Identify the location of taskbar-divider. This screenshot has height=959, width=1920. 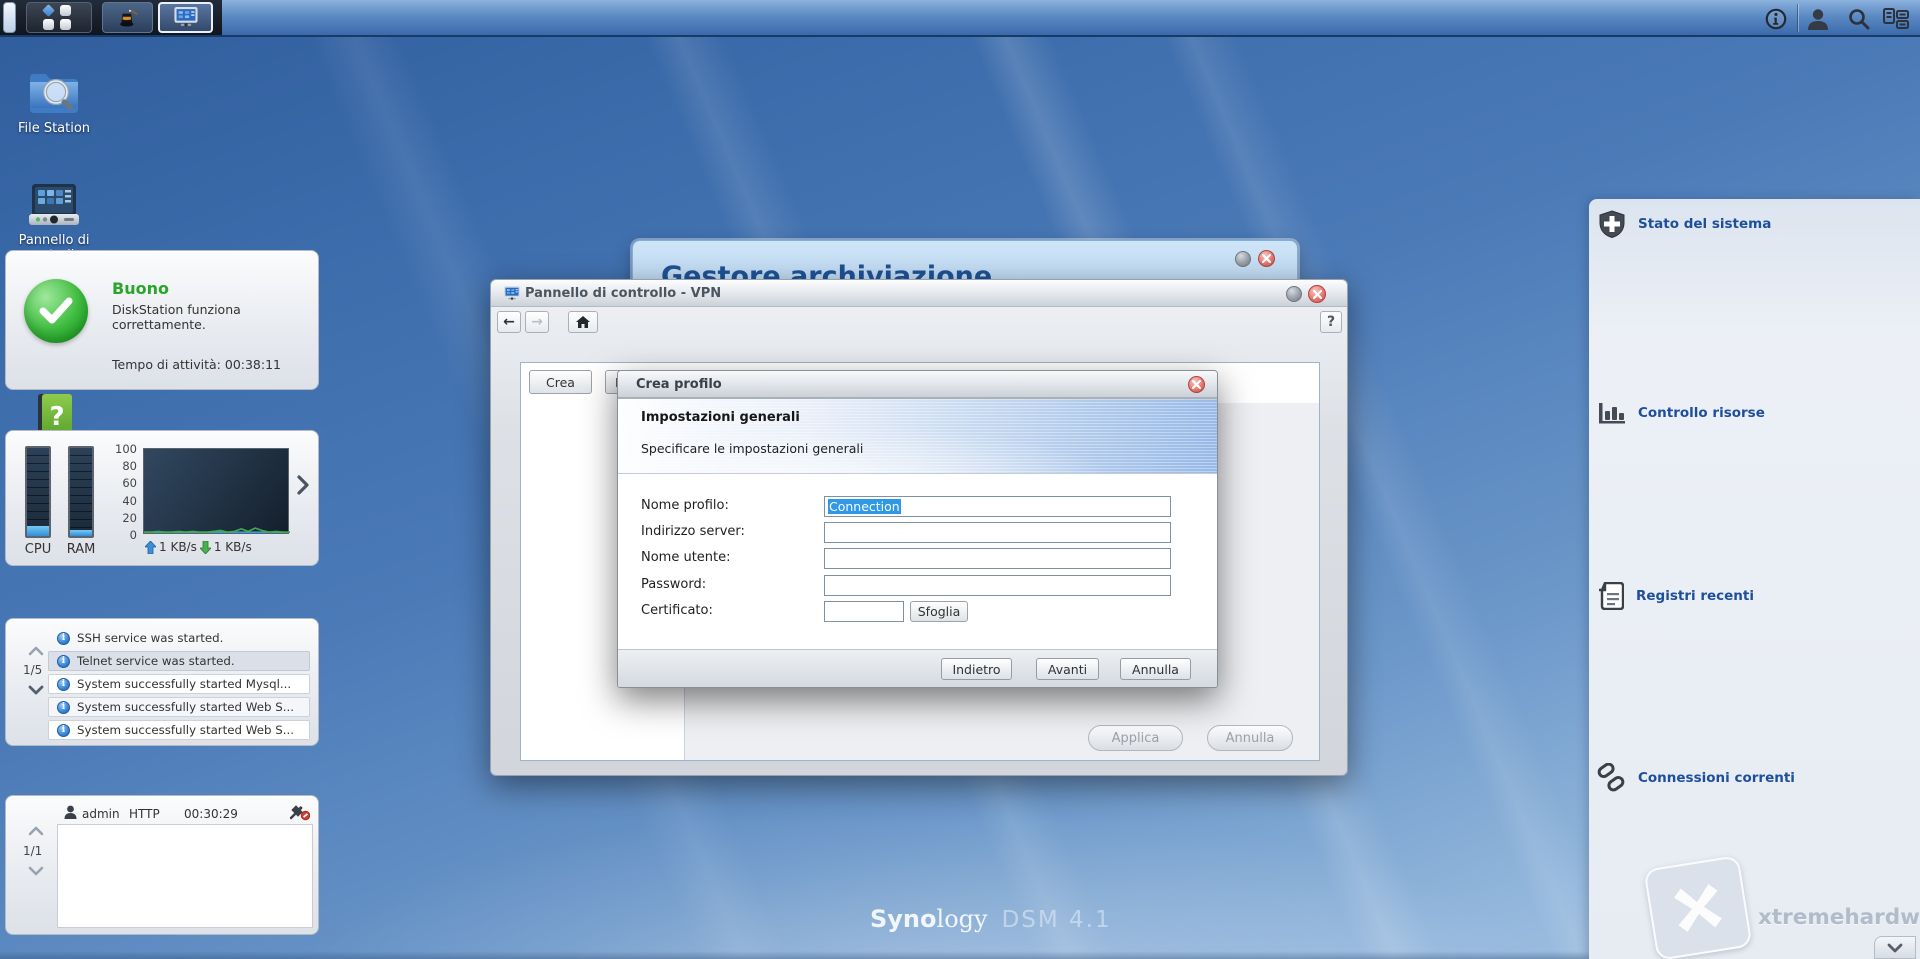
(1797, 18).